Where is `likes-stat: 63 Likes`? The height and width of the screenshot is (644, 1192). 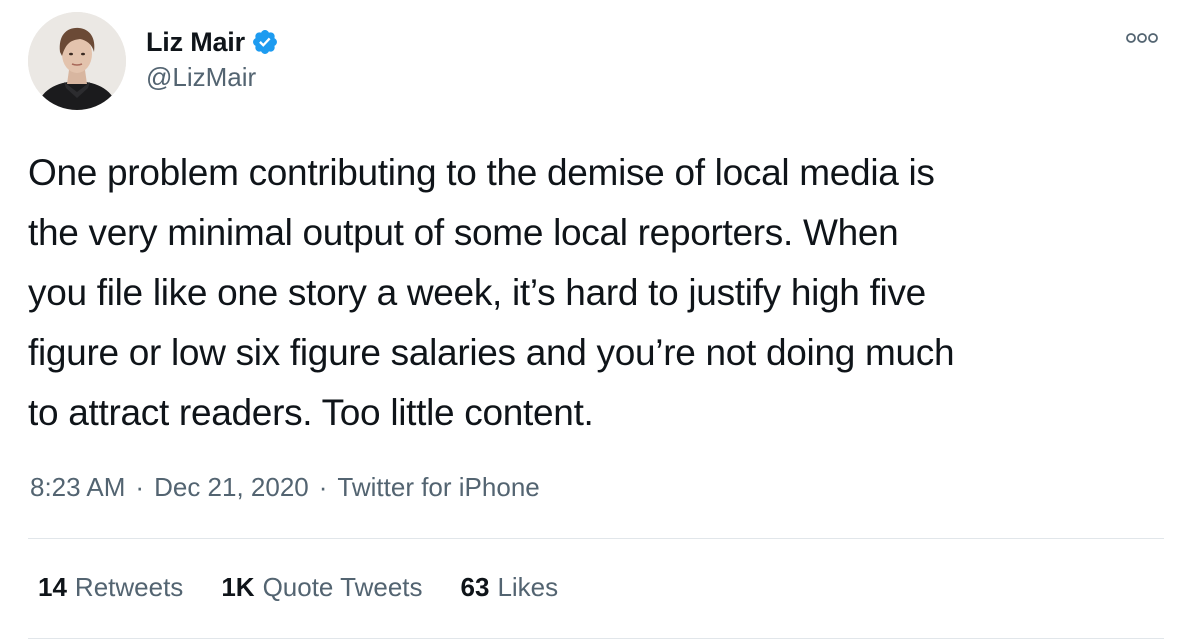 likes-stat: 63 Likes is located at coordinates (510, 587).